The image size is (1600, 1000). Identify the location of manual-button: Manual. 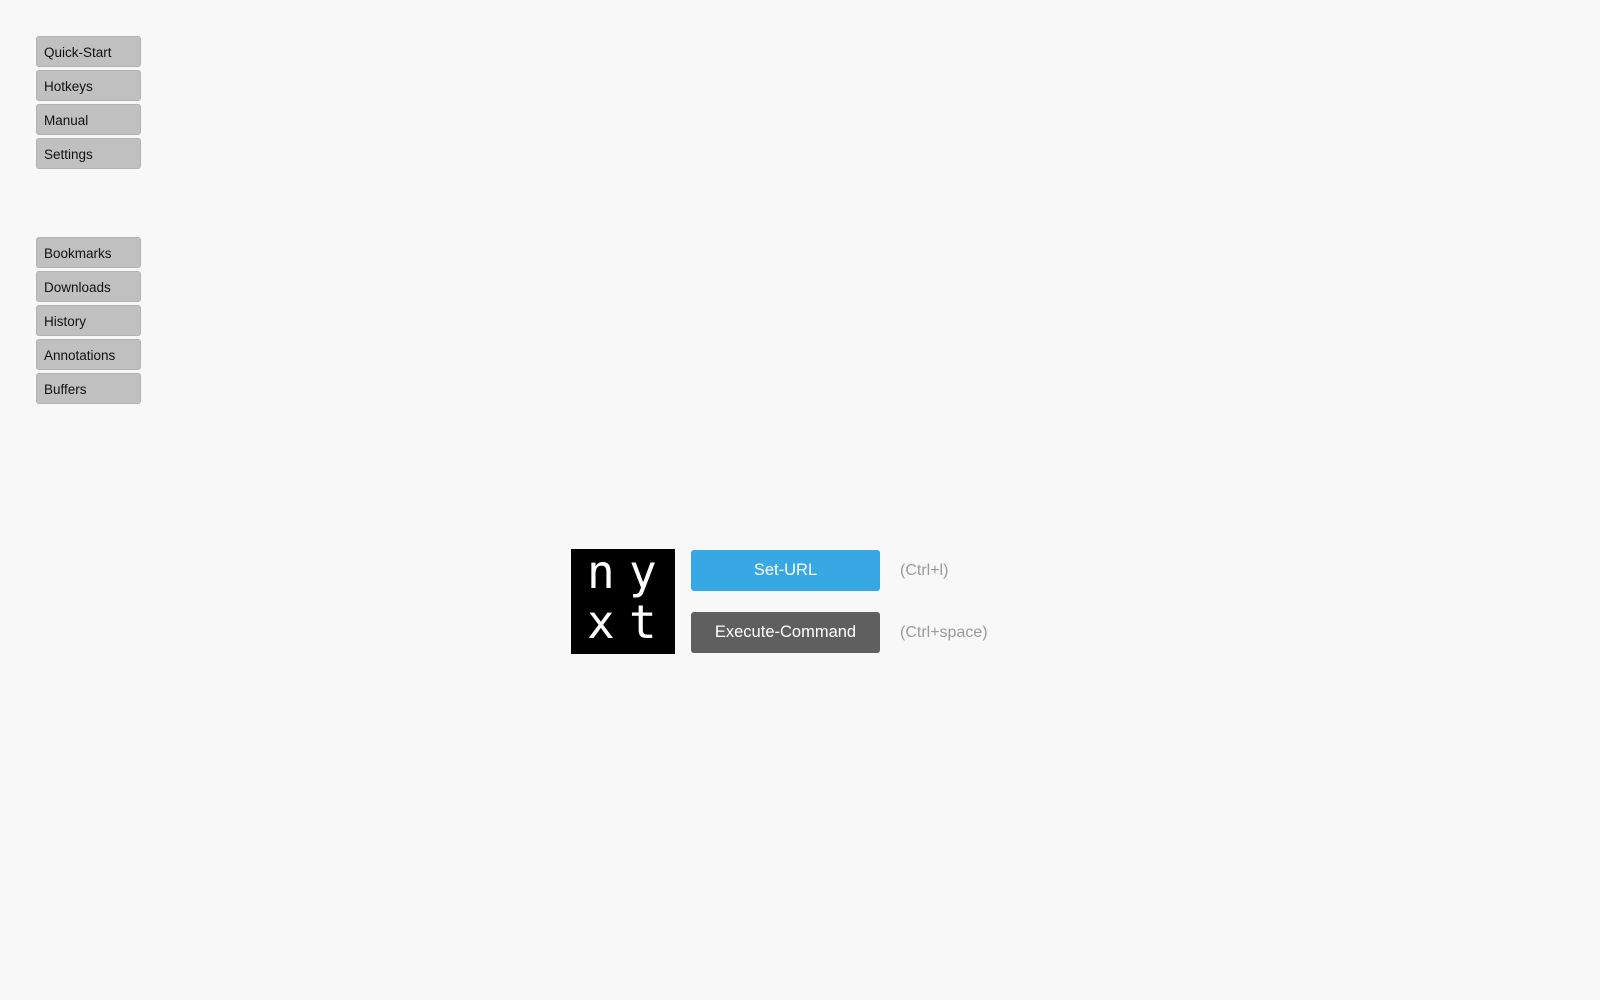
(88, 119).